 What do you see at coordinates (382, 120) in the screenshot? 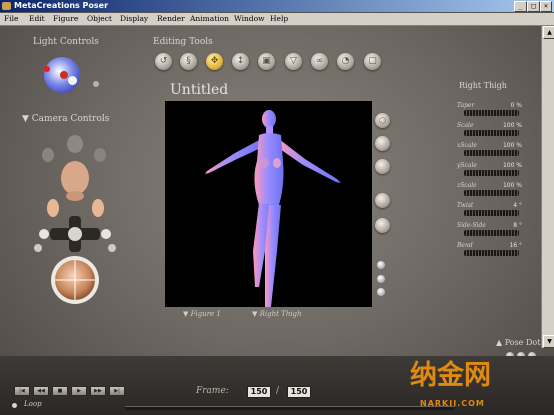
I see `camera-view-cube-icon: ⬡` at bounding box center [382, 120].